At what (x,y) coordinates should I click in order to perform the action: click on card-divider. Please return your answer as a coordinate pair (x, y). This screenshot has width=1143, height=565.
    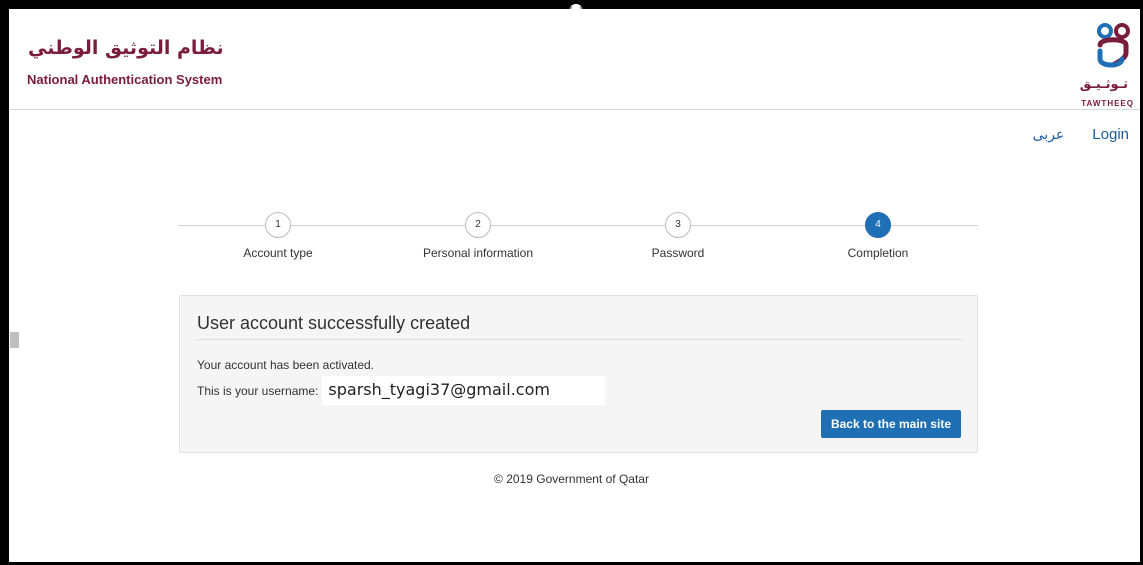
    Looking at the image, I should click on (579, 339).